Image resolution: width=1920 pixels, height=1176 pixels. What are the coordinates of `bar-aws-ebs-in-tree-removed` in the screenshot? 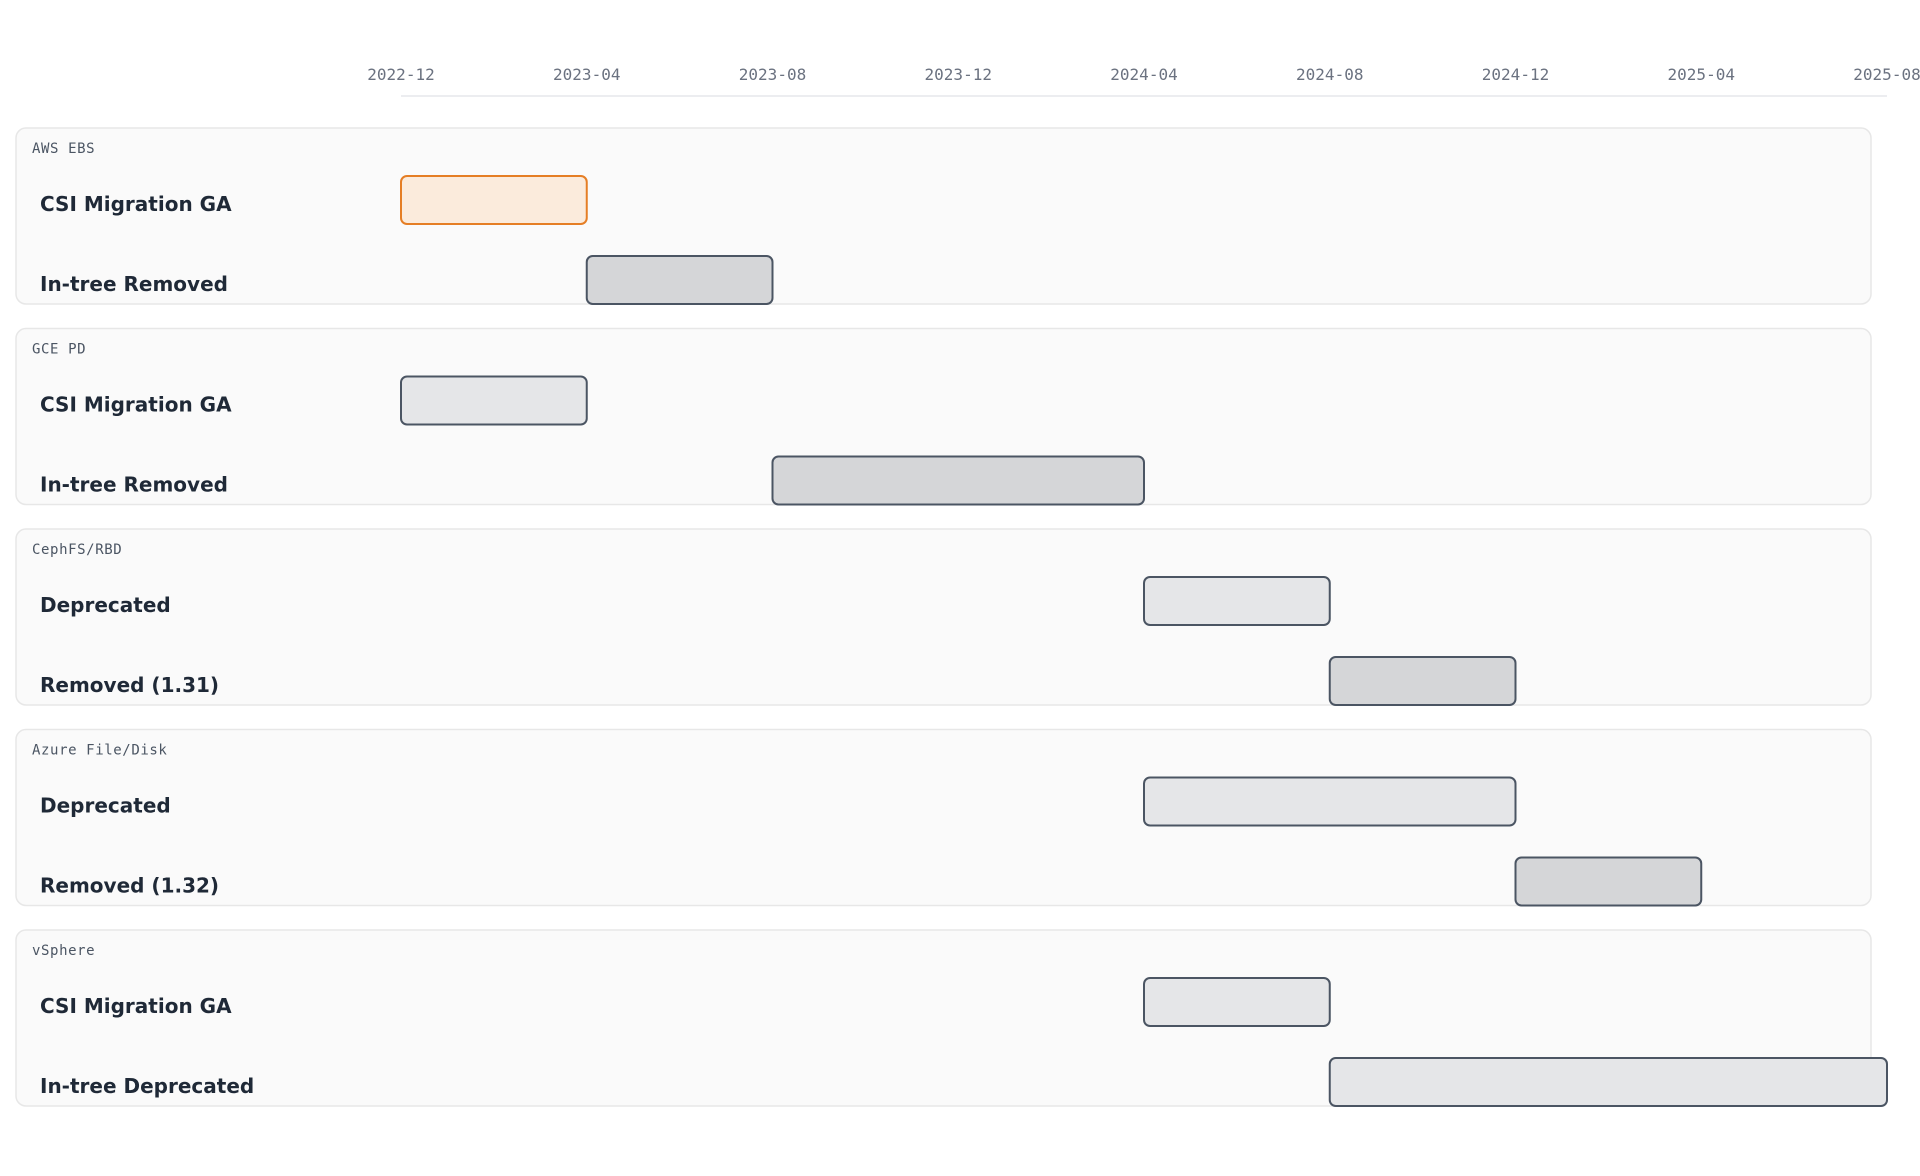 It's located at (679, 280).